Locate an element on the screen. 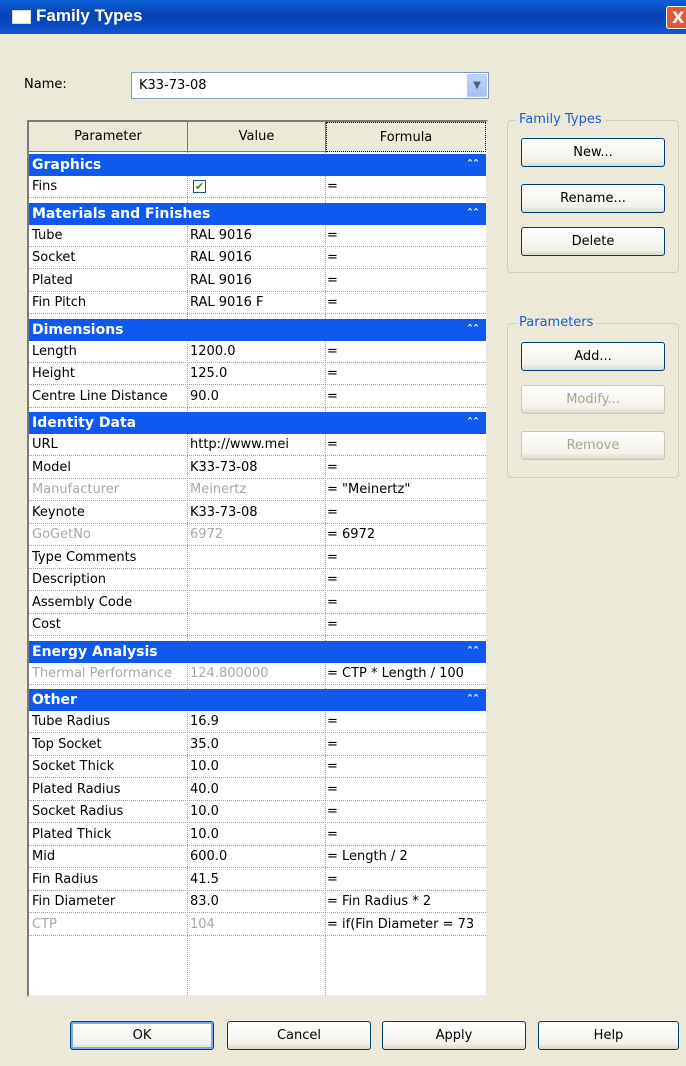 The height and width of the screenshot is (1066, 686). table-row: CTP 104 = if(Fin Diameter = 73 is located at coordinates (257, 925).